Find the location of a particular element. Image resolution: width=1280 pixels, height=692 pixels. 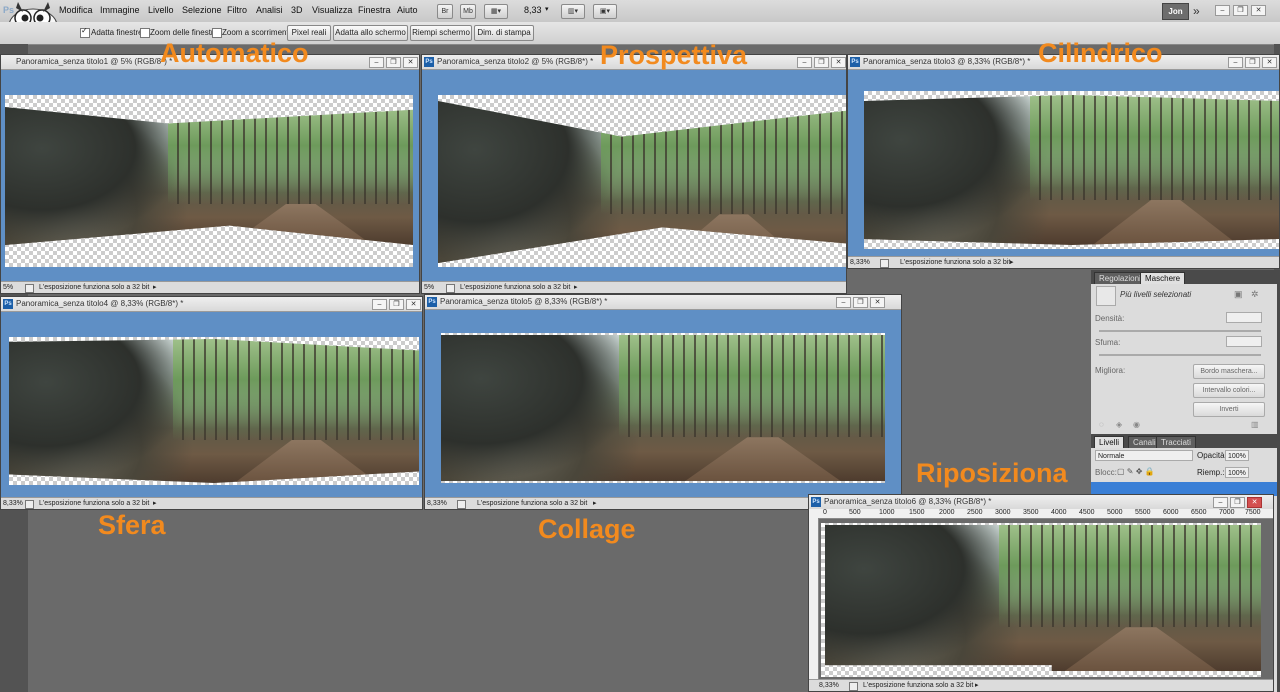

menu-selezione: Selezione is located at coordinates (202, 10).